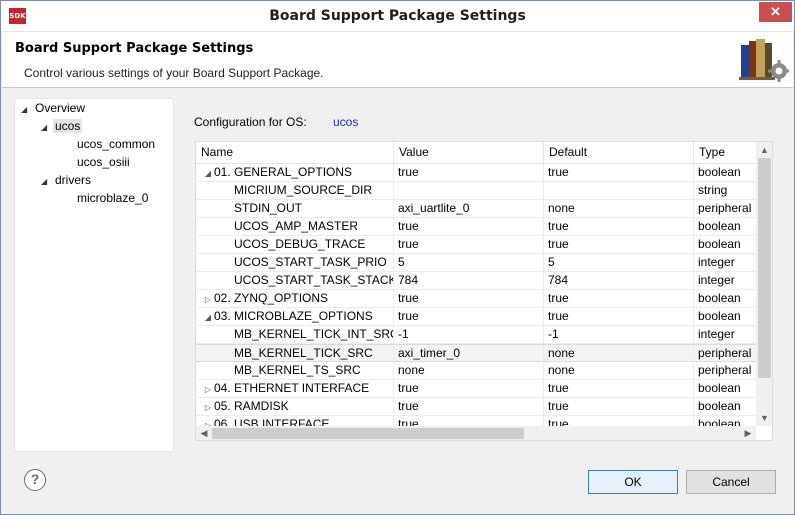  I want to click on table-row: ◢ 01. GENERAL_OPTIONS true true boolean, so click(476, 173).